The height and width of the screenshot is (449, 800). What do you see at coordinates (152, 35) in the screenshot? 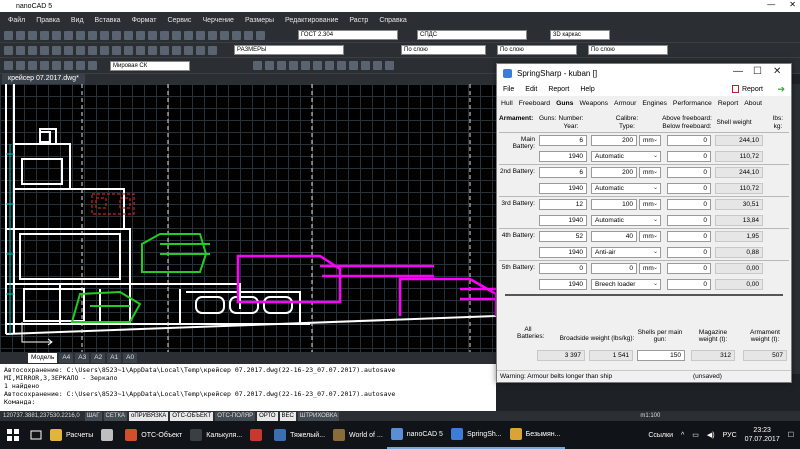
I see `layers-icon` at bounding box center [152, 35].